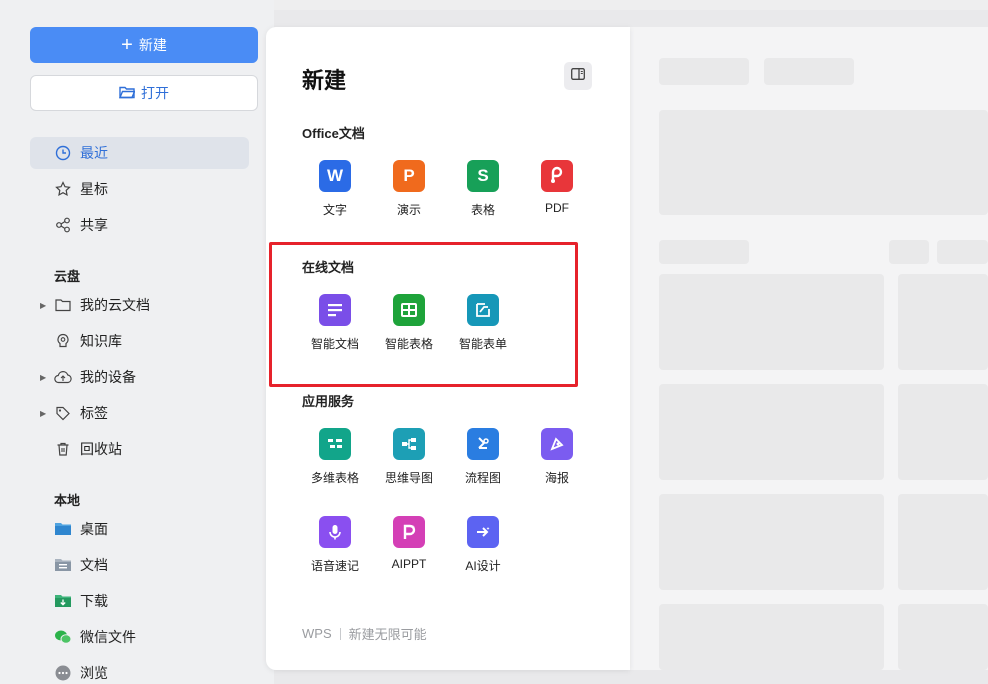 Image resolution: width=988 pixels, height=684 pixels. I want to click on sidebar-item-documents: 文档, so click(139, 565).